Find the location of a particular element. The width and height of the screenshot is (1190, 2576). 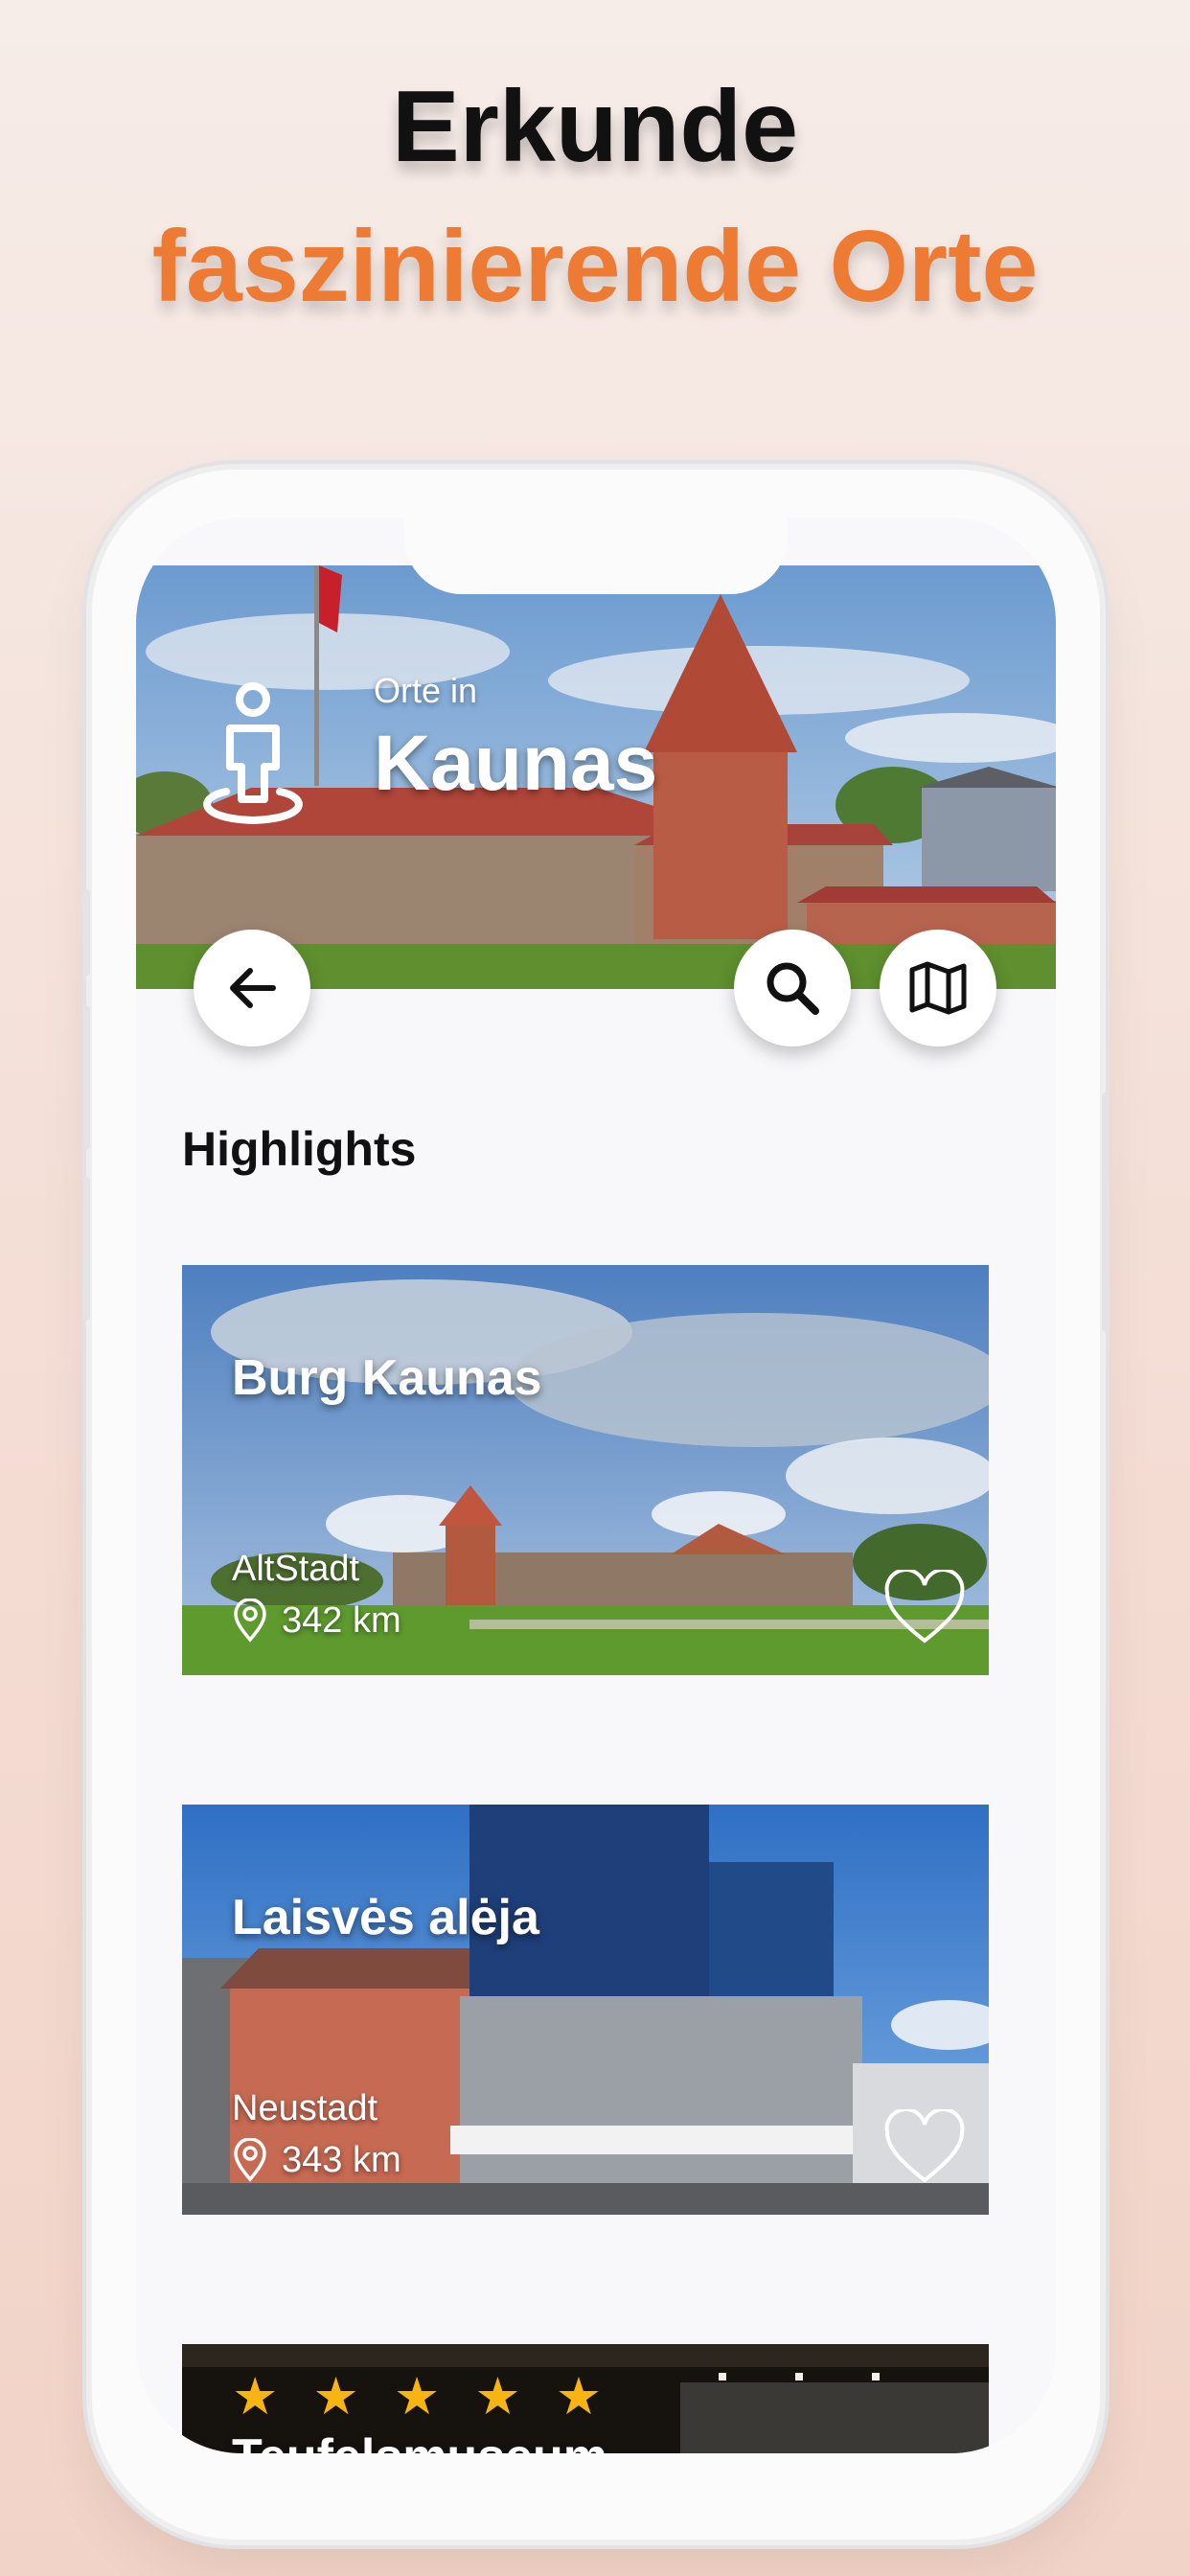

search-icon is located at coordinates (793, 989).